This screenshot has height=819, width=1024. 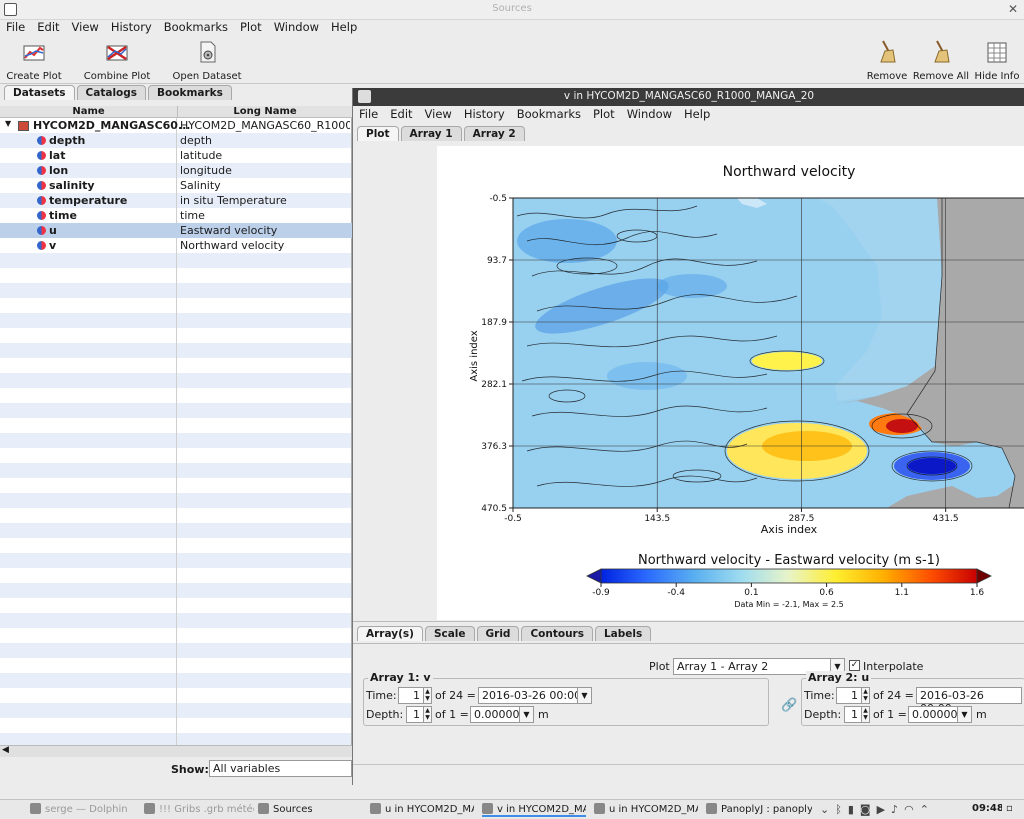 What do you see at coordinates (232, 245) in the screenshot?
I see `variable-long-name: Northward velocity` at bounding box center [232, 245].